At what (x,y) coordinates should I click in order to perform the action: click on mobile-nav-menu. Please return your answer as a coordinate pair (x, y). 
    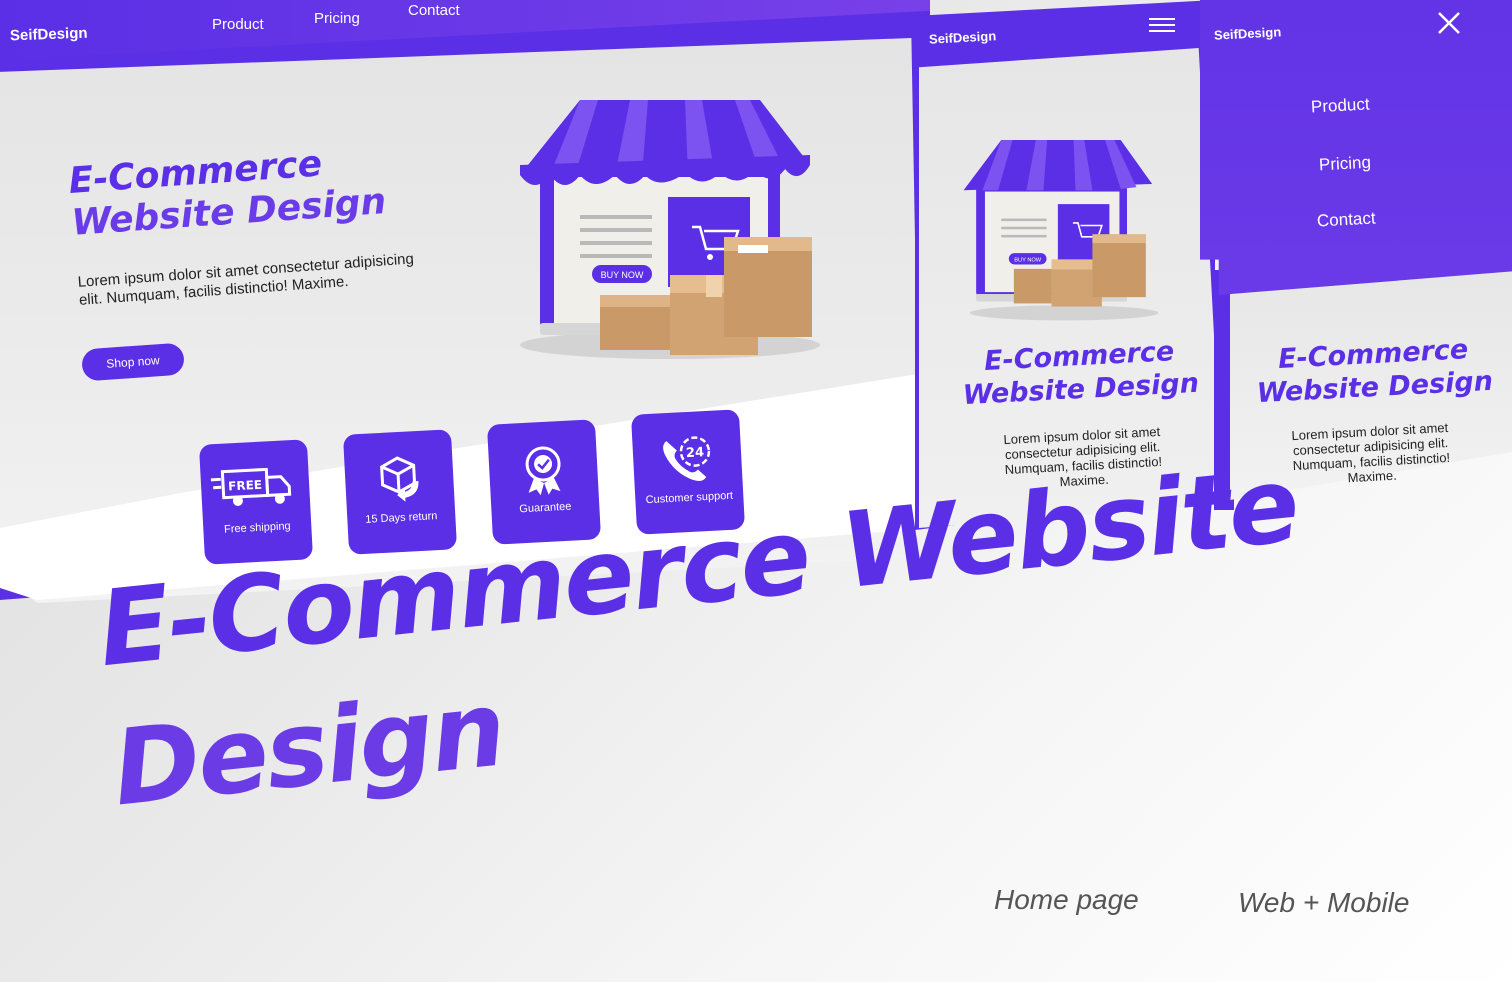
    Looking at the image, I should click on (1356, 147).